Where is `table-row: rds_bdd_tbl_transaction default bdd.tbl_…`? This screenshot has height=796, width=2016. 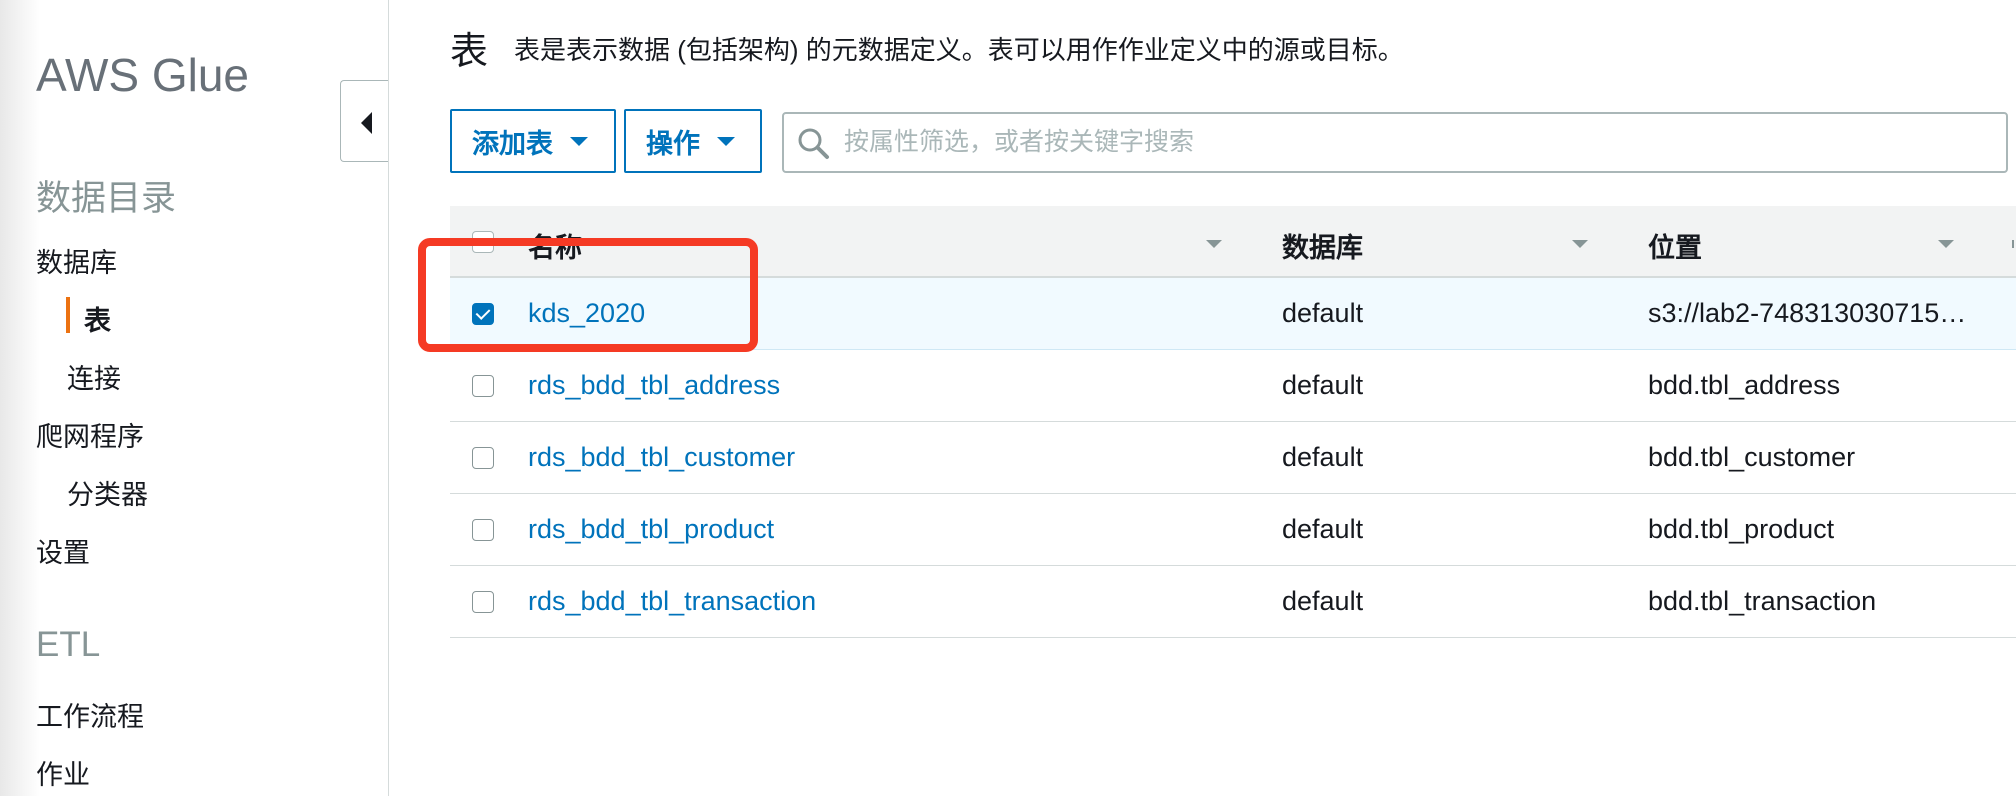
table-row: rds_bdd_tbl_transaction default bdd.tbl_… is located at coordinates (1233, 602).